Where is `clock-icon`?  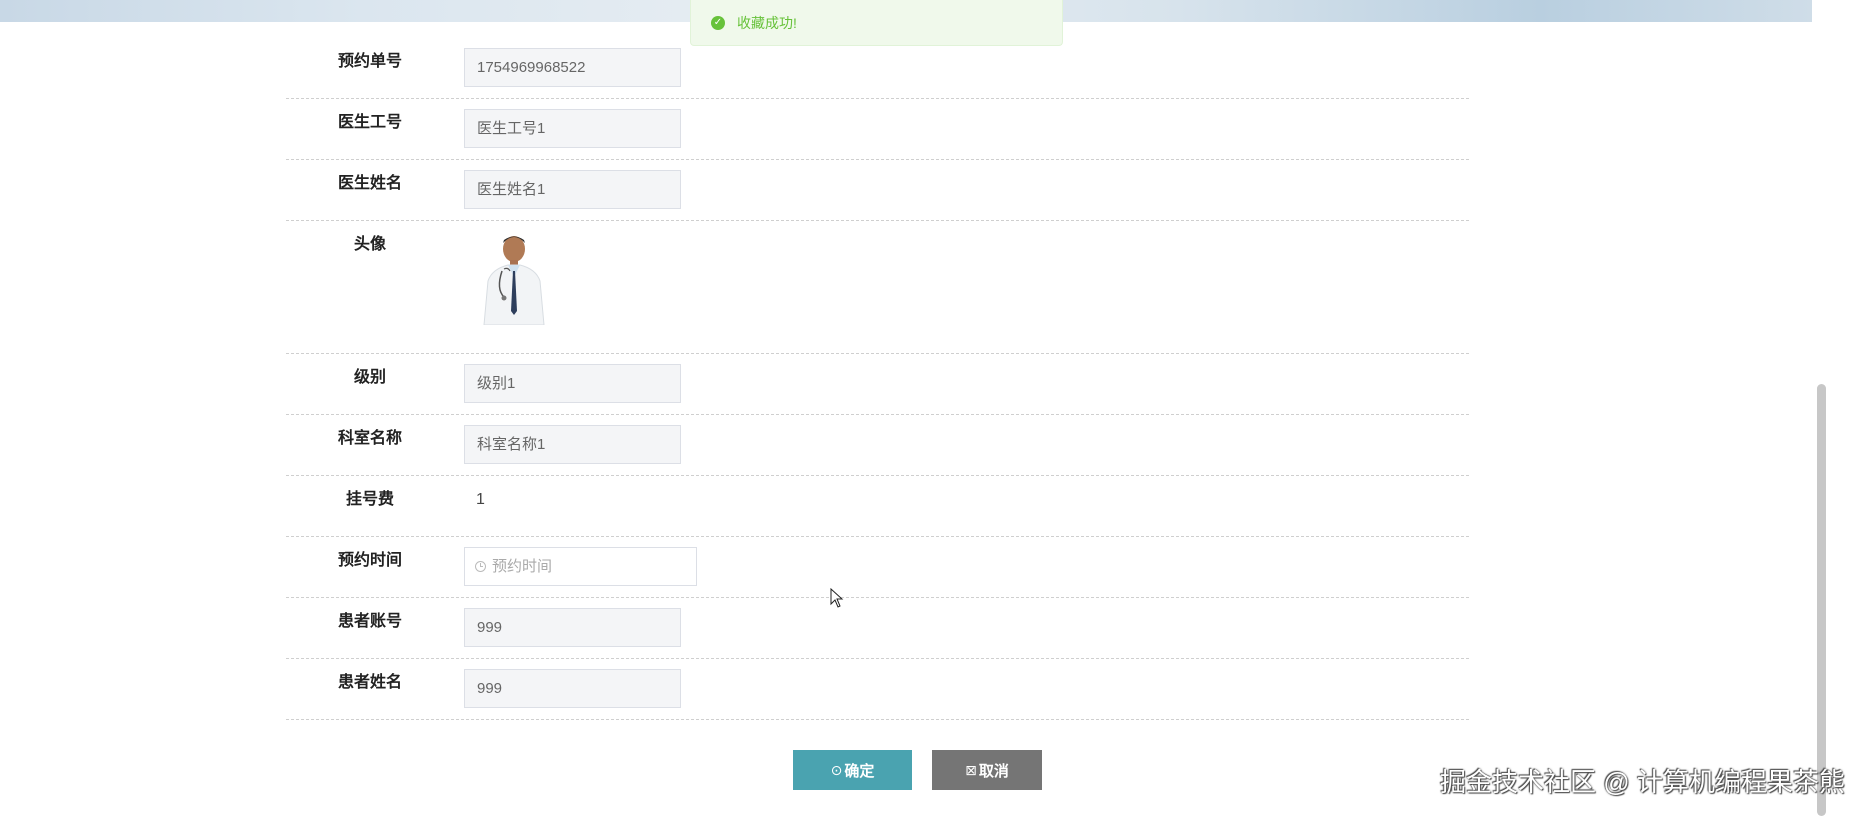
clock-icon is located at coordinates (480, 566).